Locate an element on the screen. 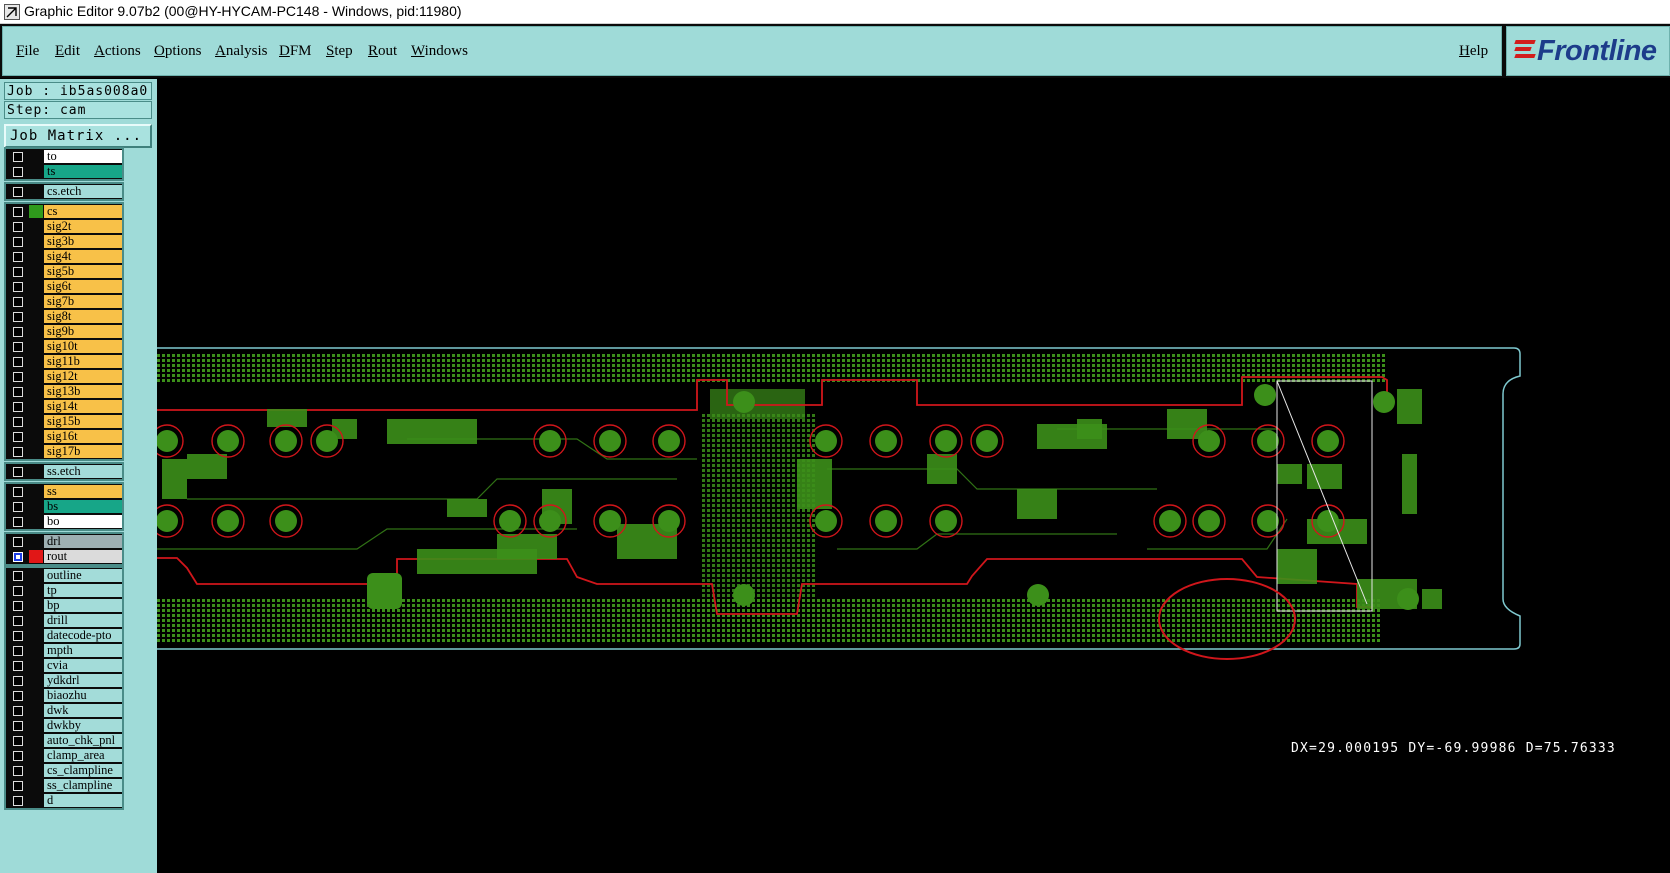 The width and height of the screenshot is (1670, 873). layer-name: outline is located at coordinates (83, 575).